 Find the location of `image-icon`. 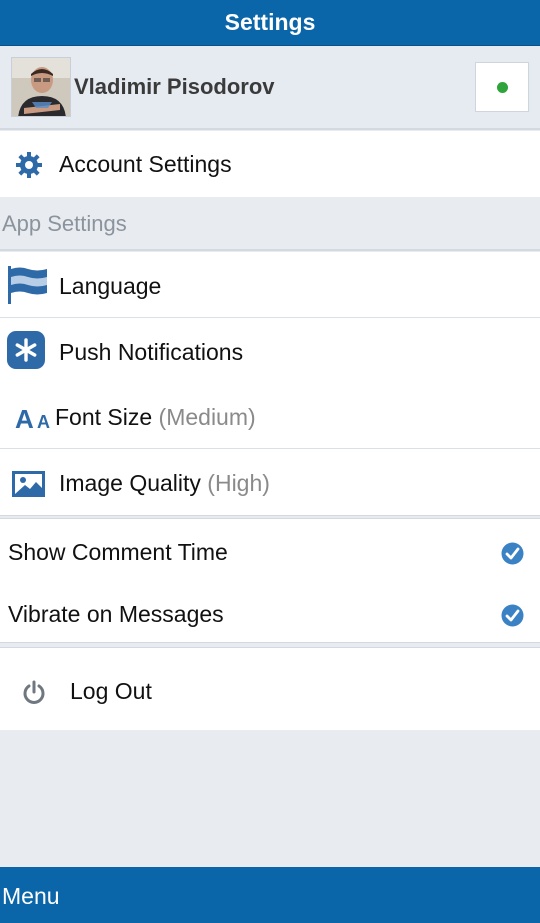

image-icon is located at coordinates (28, 486).